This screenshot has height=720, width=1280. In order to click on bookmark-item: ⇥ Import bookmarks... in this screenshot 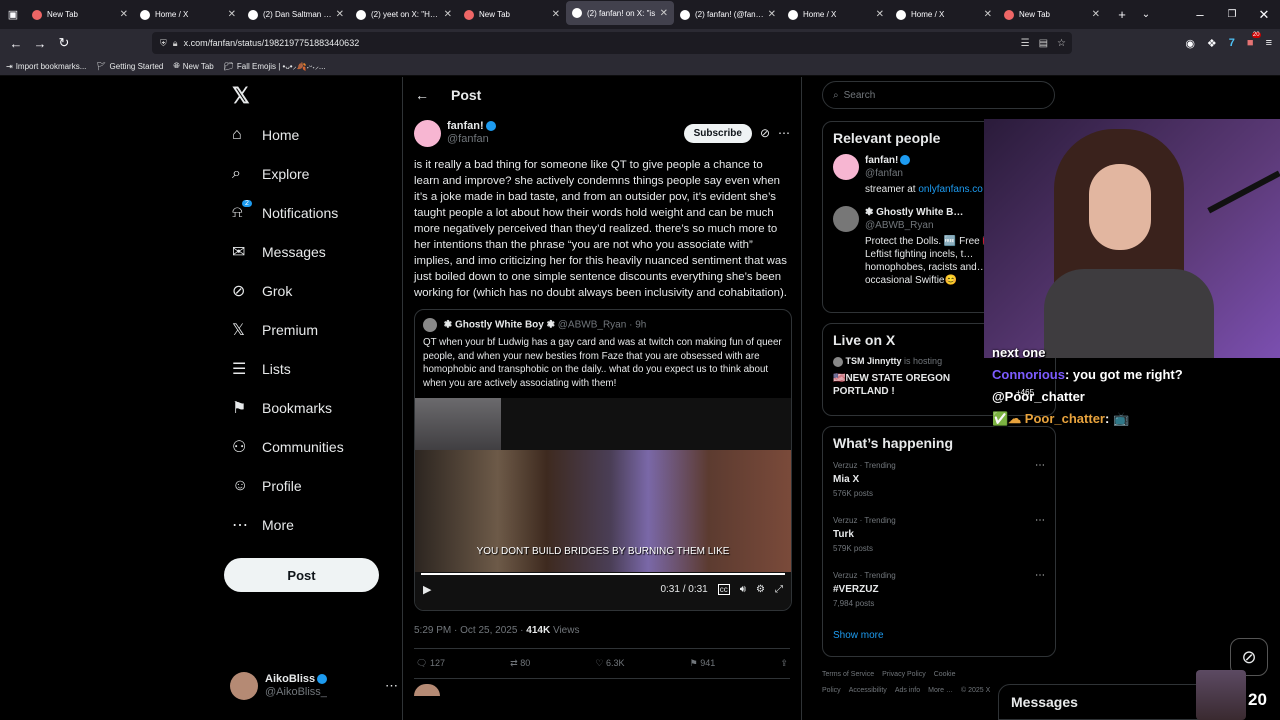, I will do `click(46, 66)`.